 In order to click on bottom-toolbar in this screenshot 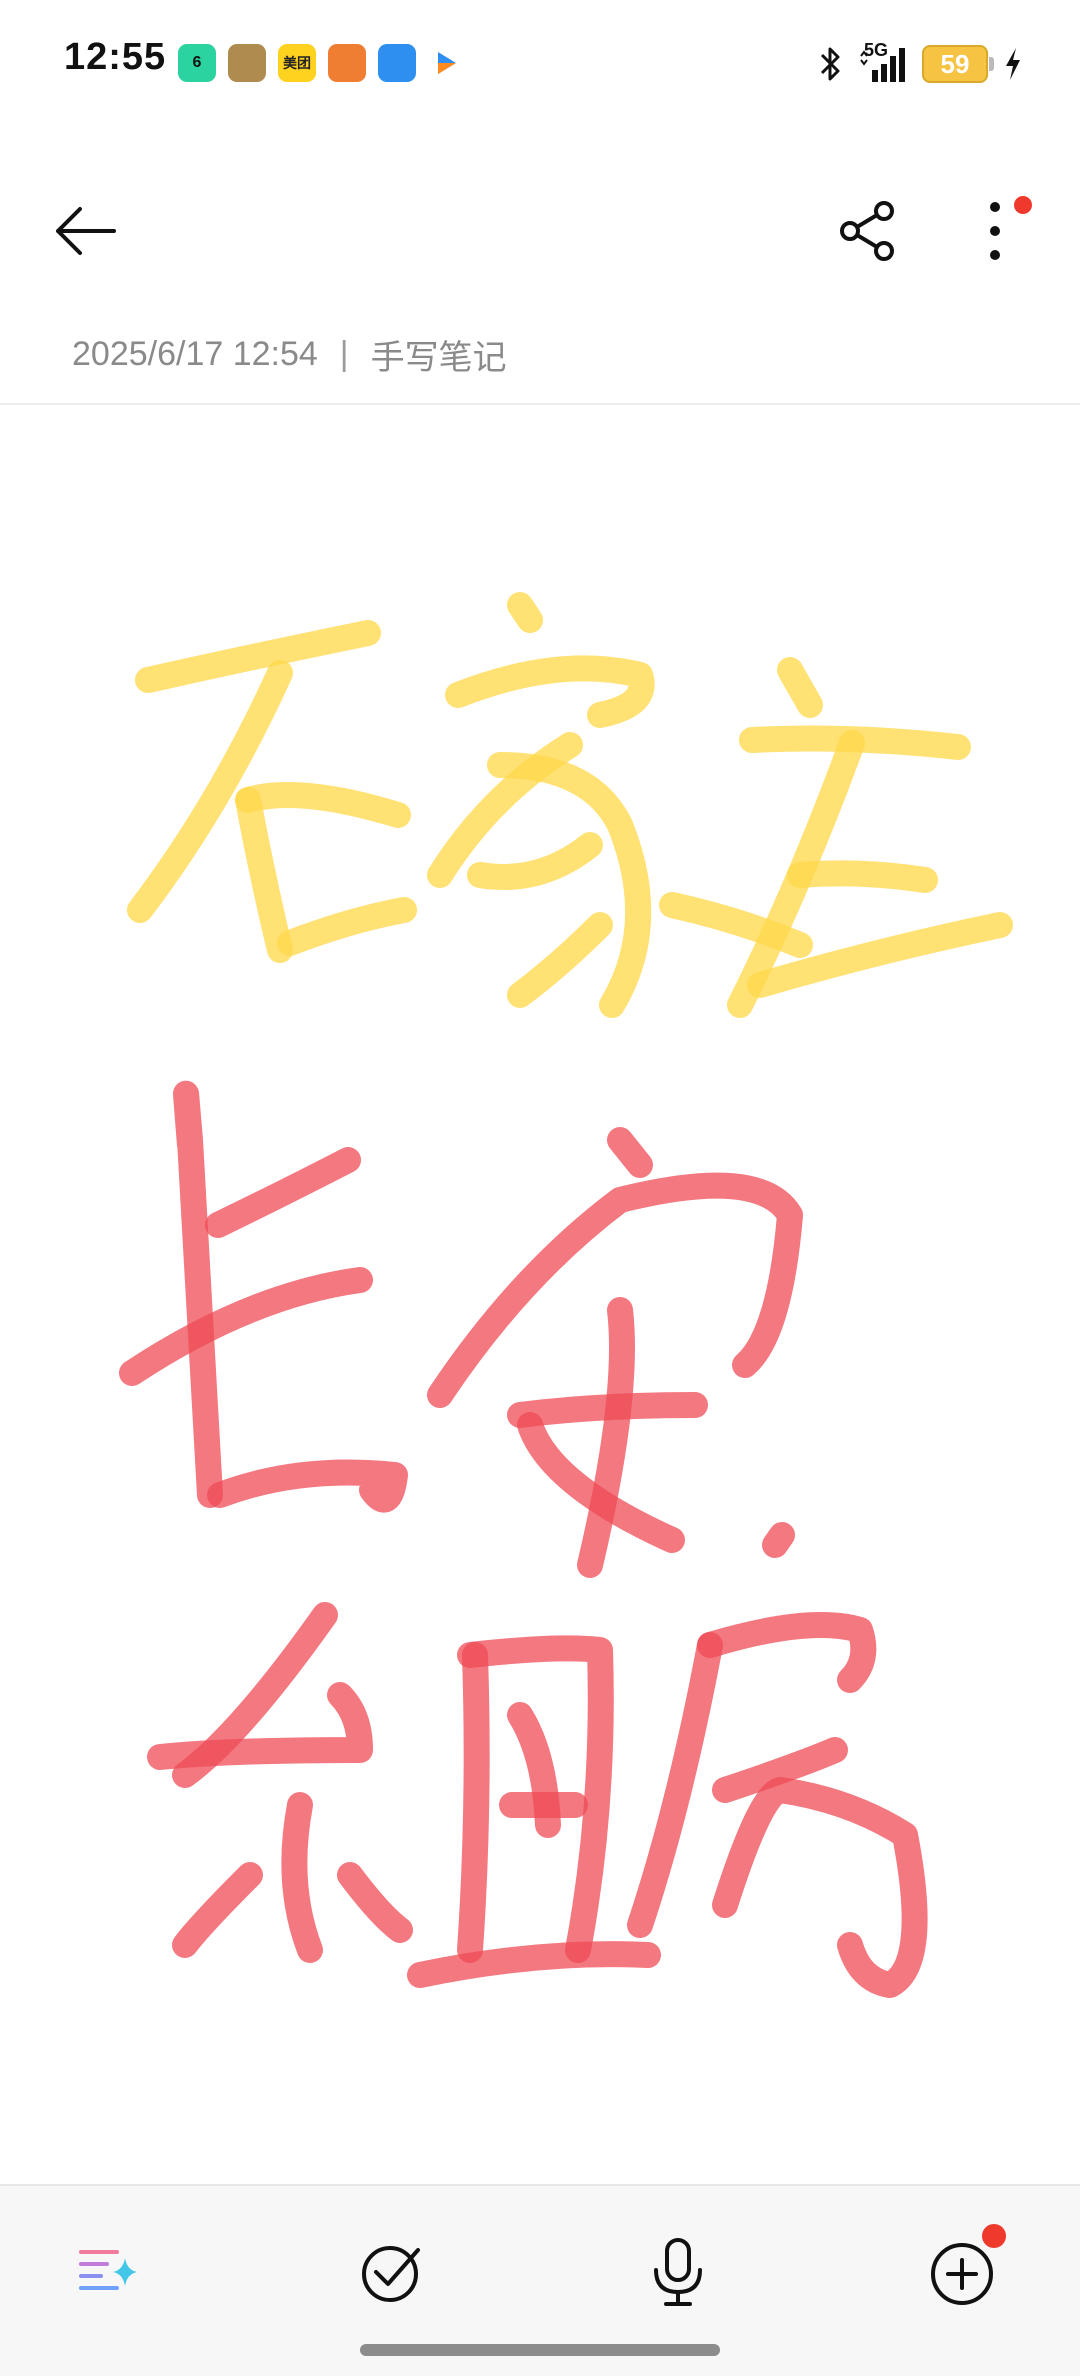, I will do `click(540, 2280)`.